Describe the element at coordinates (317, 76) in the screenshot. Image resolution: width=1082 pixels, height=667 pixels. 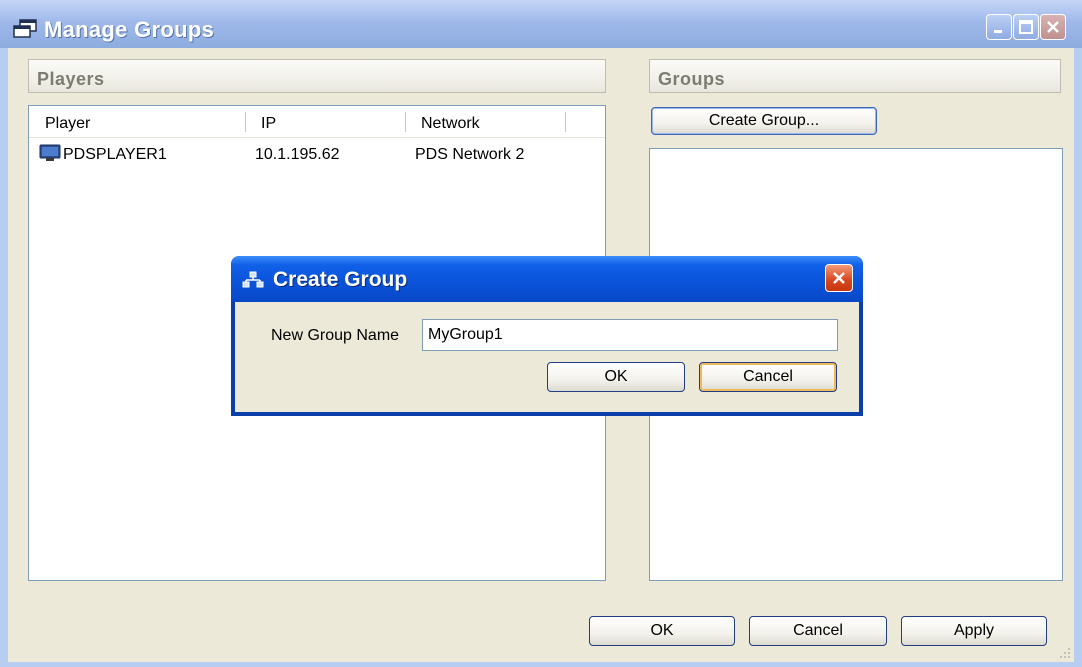
I see `players-header: Players` at that location.